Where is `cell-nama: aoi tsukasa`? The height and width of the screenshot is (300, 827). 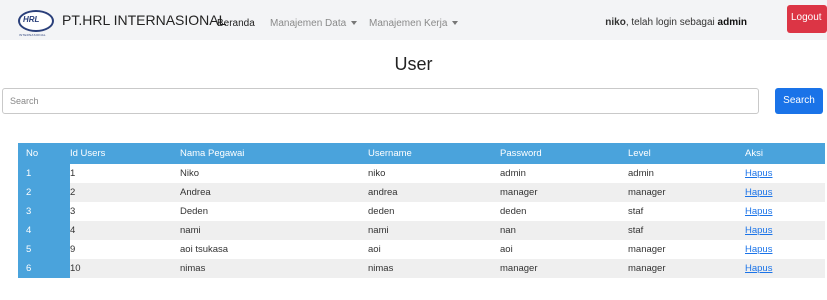 cell-nama: aoi tsukasa is located at coordinates (274, 249).